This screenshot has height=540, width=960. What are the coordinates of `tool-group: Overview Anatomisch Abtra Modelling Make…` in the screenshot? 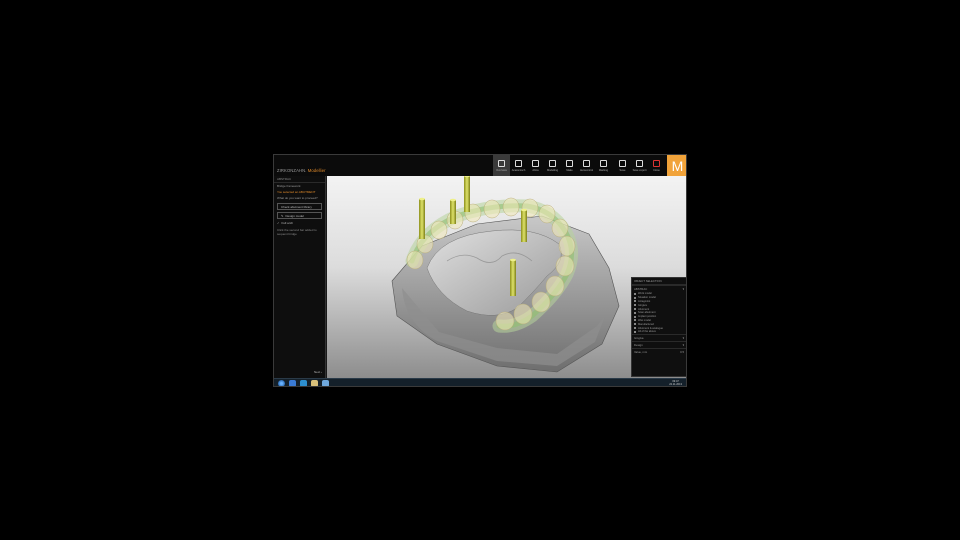 It's located at (552, 165).